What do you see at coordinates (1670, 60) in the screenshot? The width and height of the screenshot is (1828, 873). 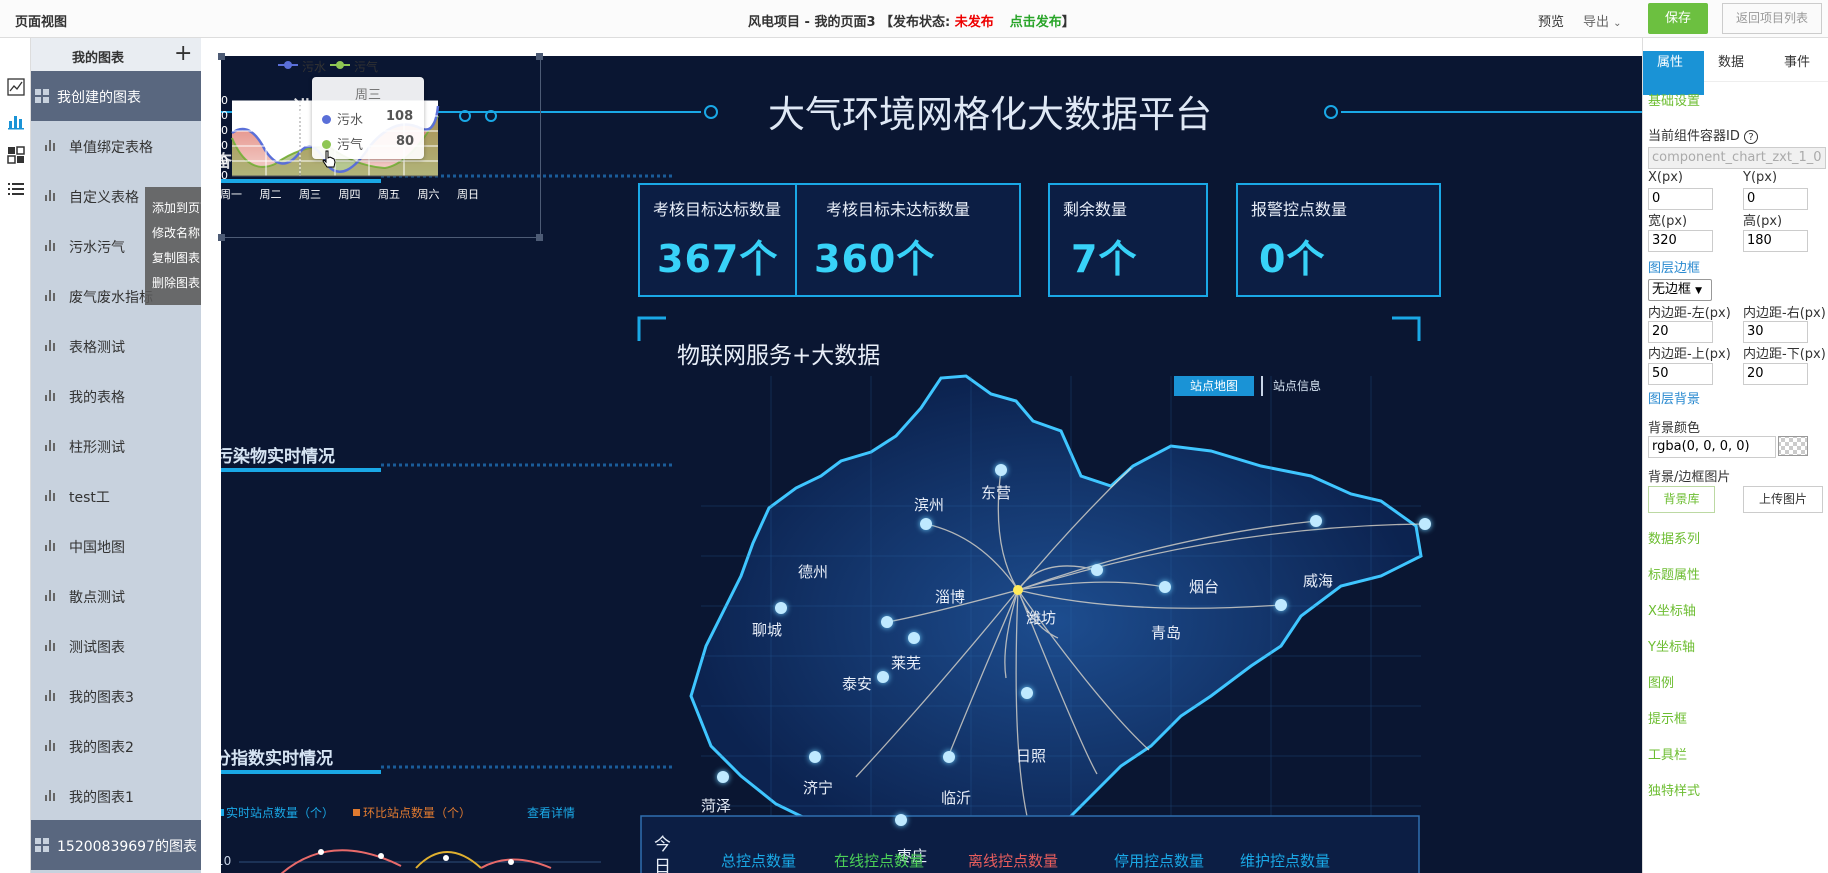 I see `tab-properties: 属性` at bounding box center [1670, 60].